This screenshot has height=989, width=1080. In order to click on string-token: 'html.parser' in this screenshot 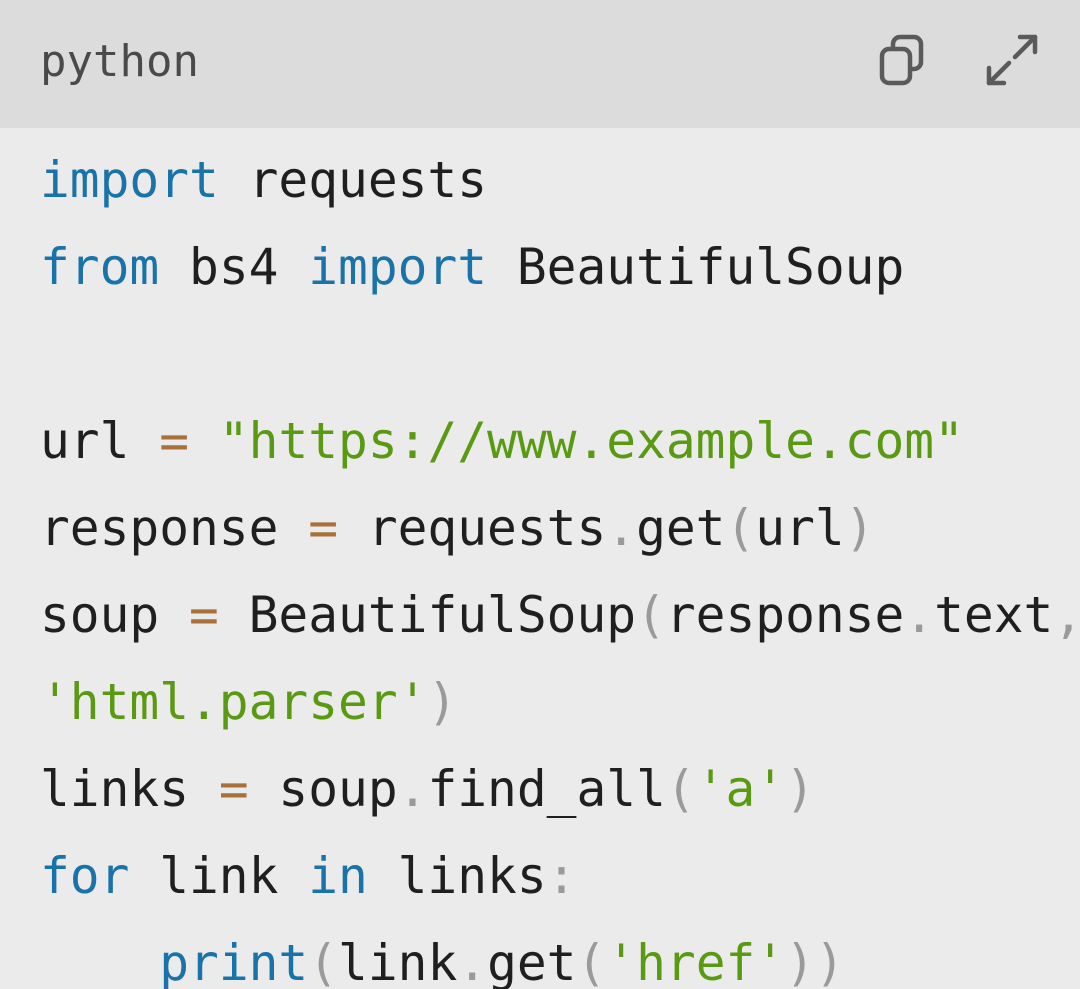, I will do `click(234, 702)`.